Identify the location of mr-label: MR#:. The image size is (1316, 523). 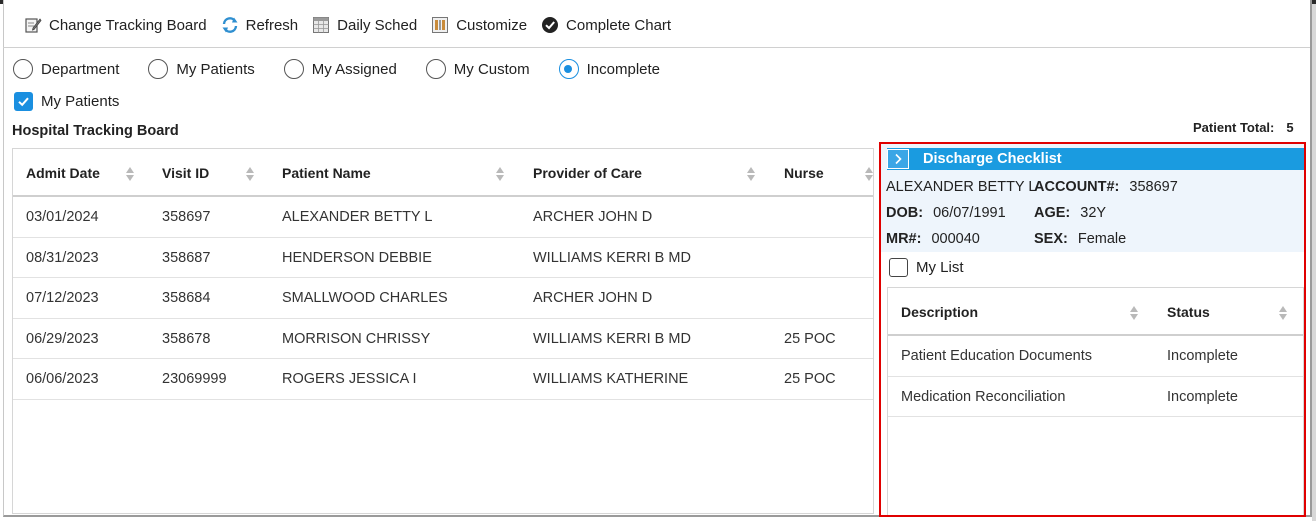
(904, 239).